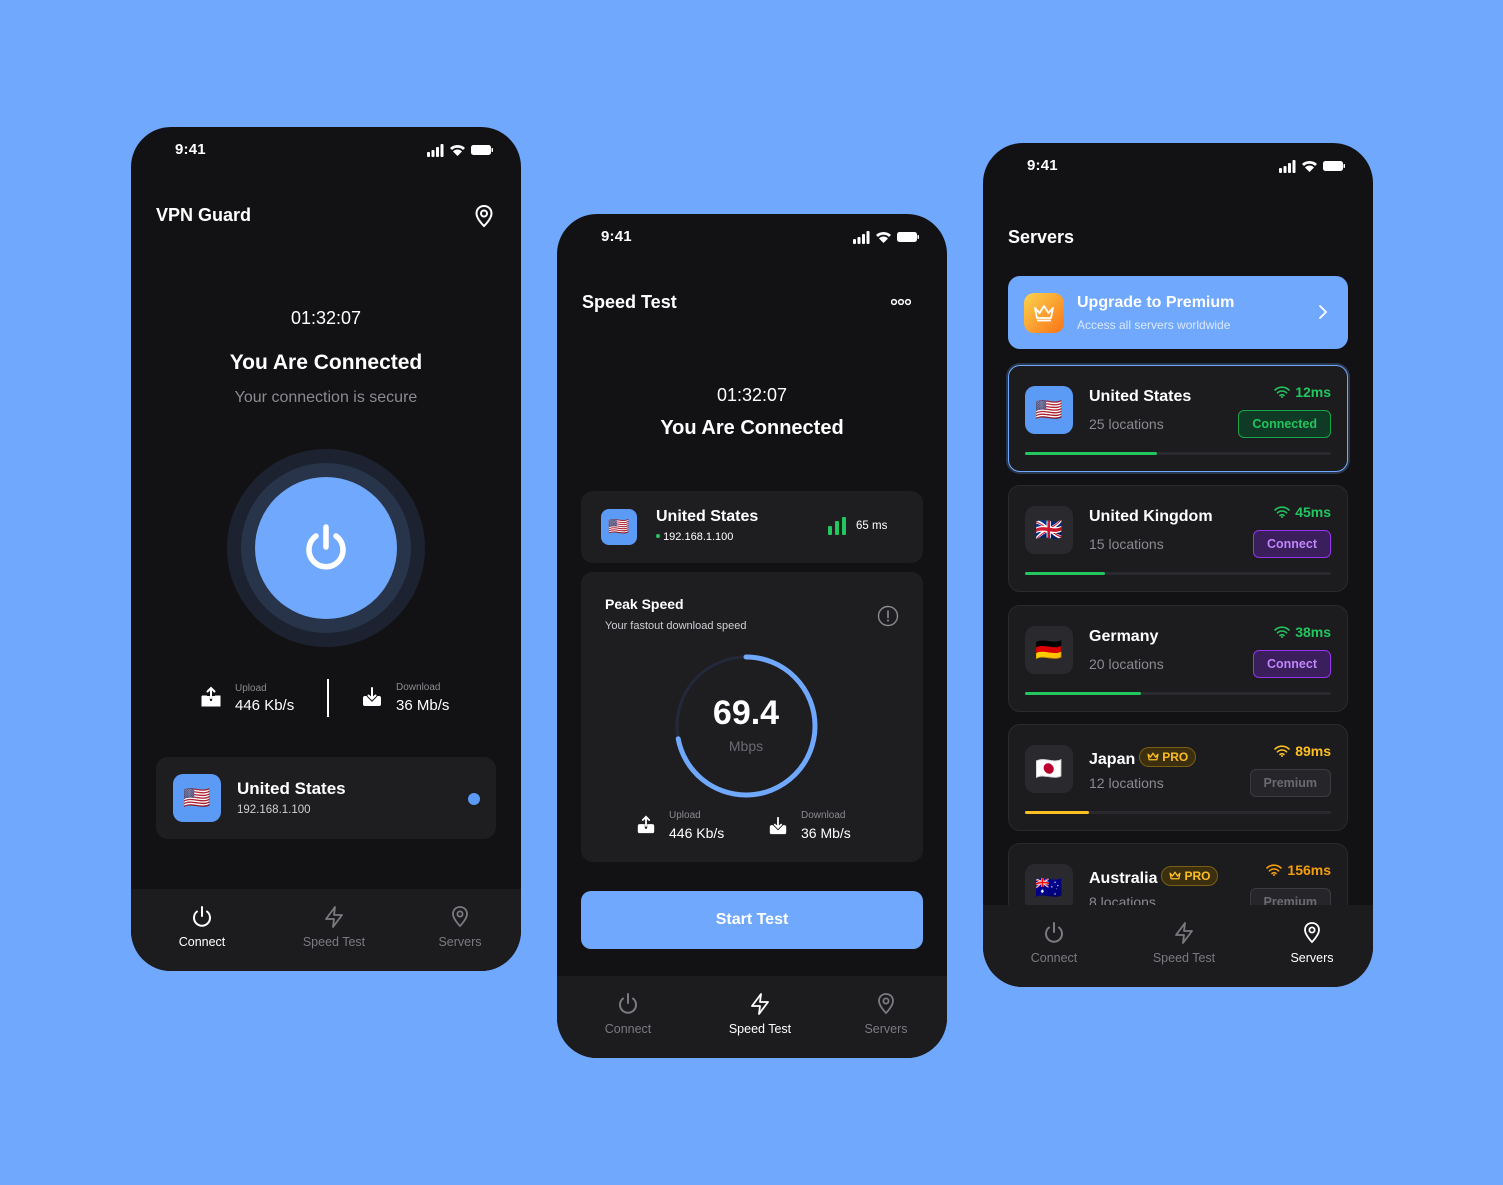  I want to click on flag-icon: 🇬🇧, so click(1049, 530).